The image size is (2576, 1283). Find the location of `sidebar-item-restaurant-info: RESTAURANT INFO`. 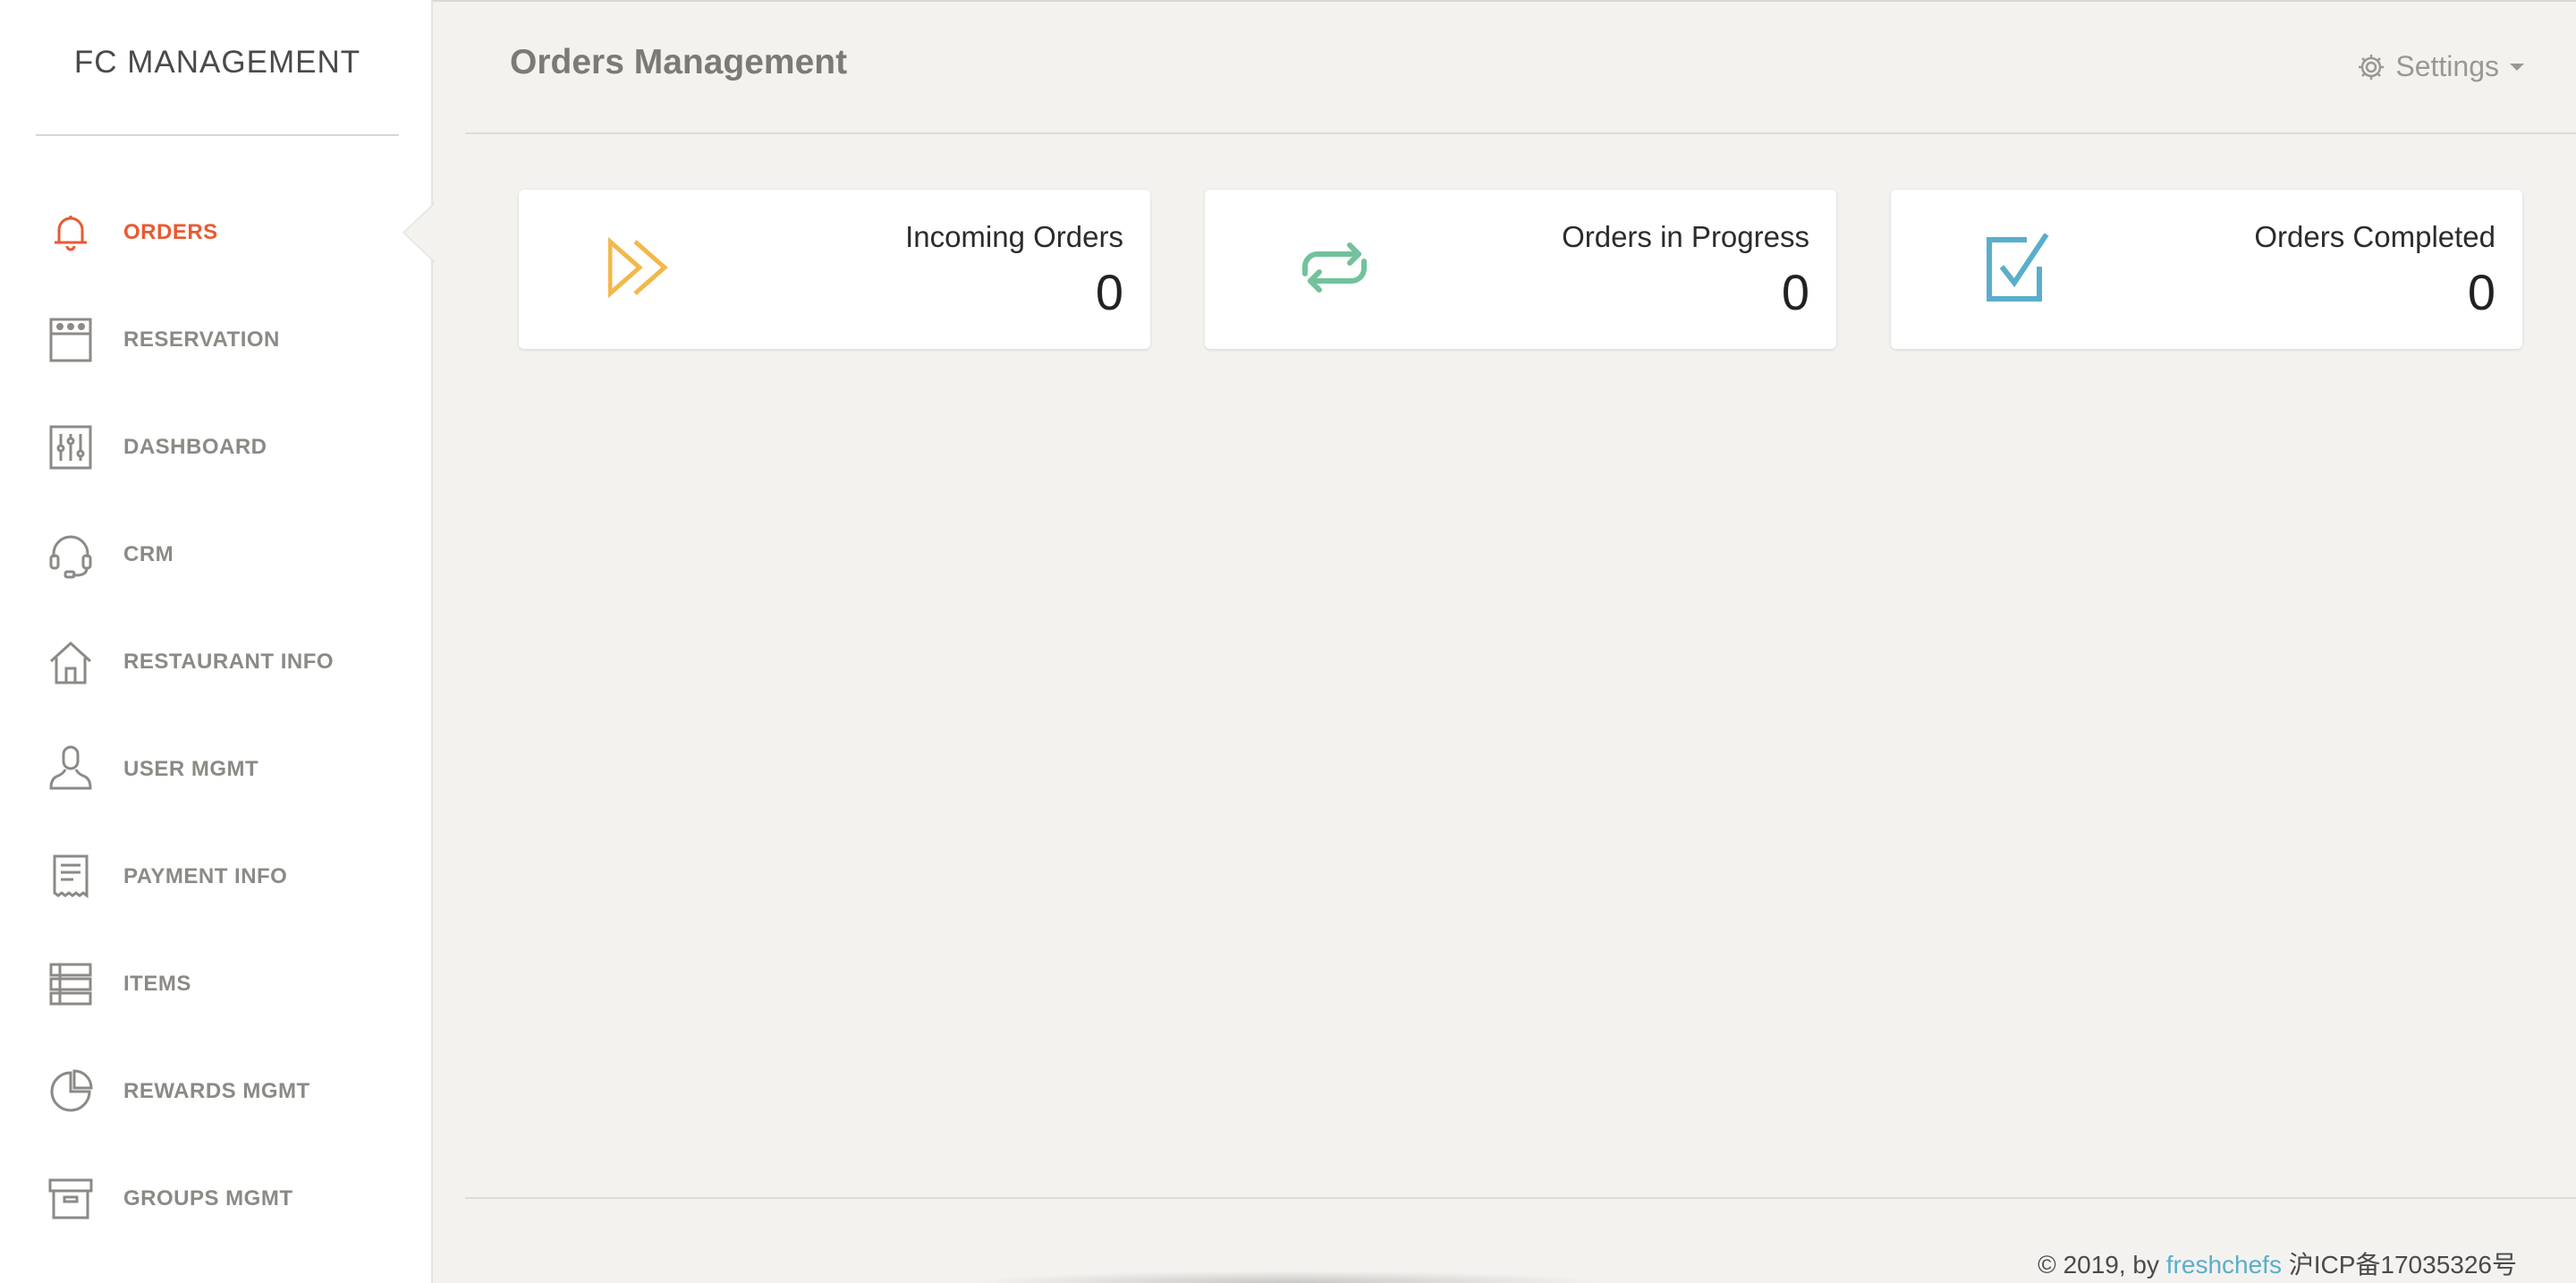

sidebar-item-restaurant-info: RESTAURANT INFO is located at coordinates (216, 662).